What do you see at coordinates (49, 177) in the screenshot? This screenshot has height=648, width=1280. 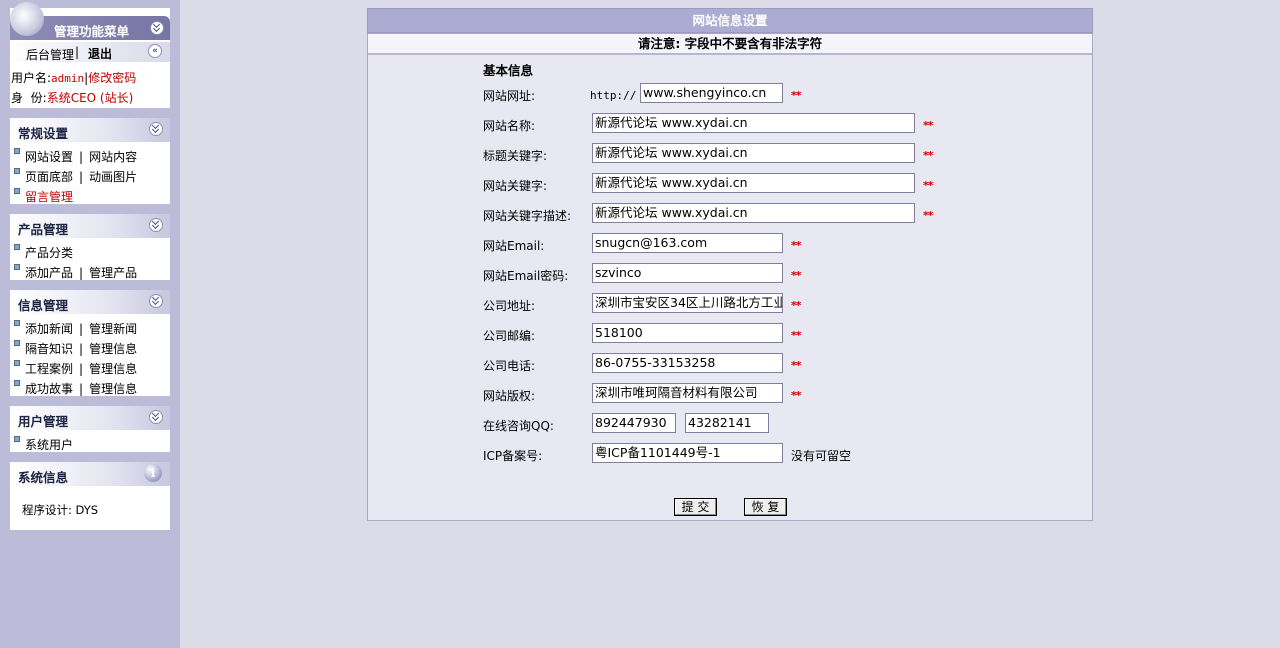 I see `menu-link-page-footer: 页面底部` at bounding box center [49, 177].